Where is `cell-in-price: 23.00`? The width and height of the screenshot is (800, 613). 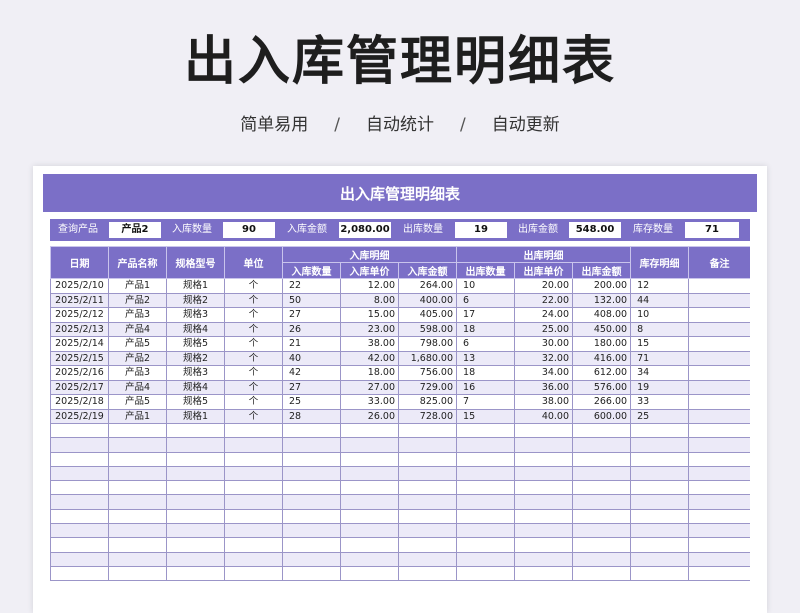 cell-in-price: 23.00 is located at coordinates (369, 329).